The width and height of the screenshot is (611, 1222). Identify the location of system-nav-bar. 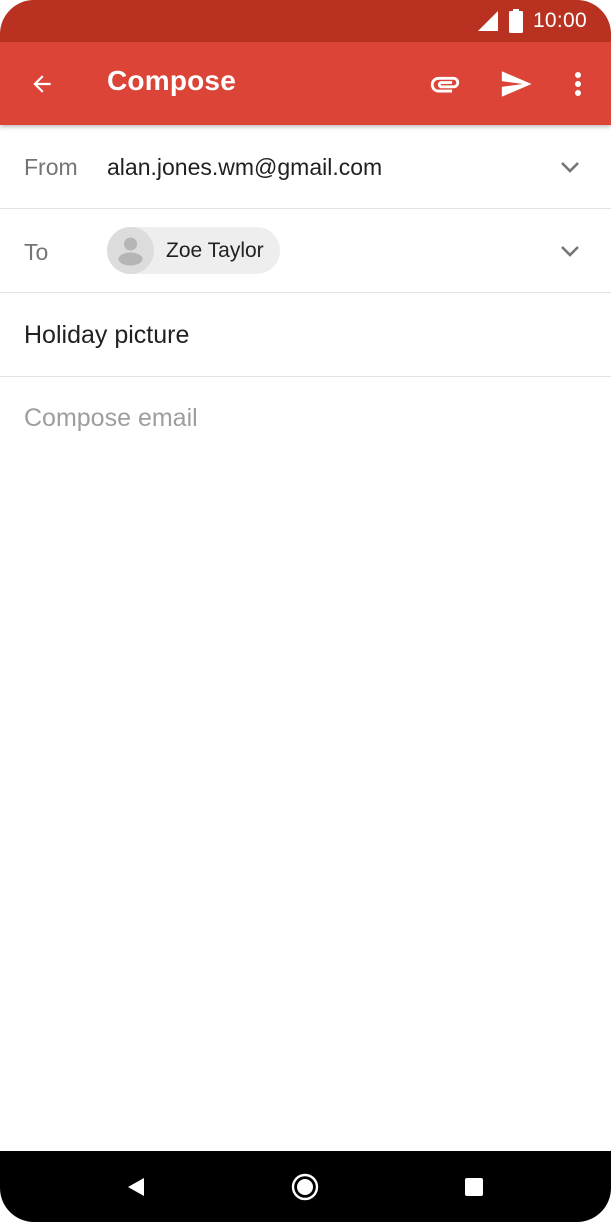
(305, 1186).